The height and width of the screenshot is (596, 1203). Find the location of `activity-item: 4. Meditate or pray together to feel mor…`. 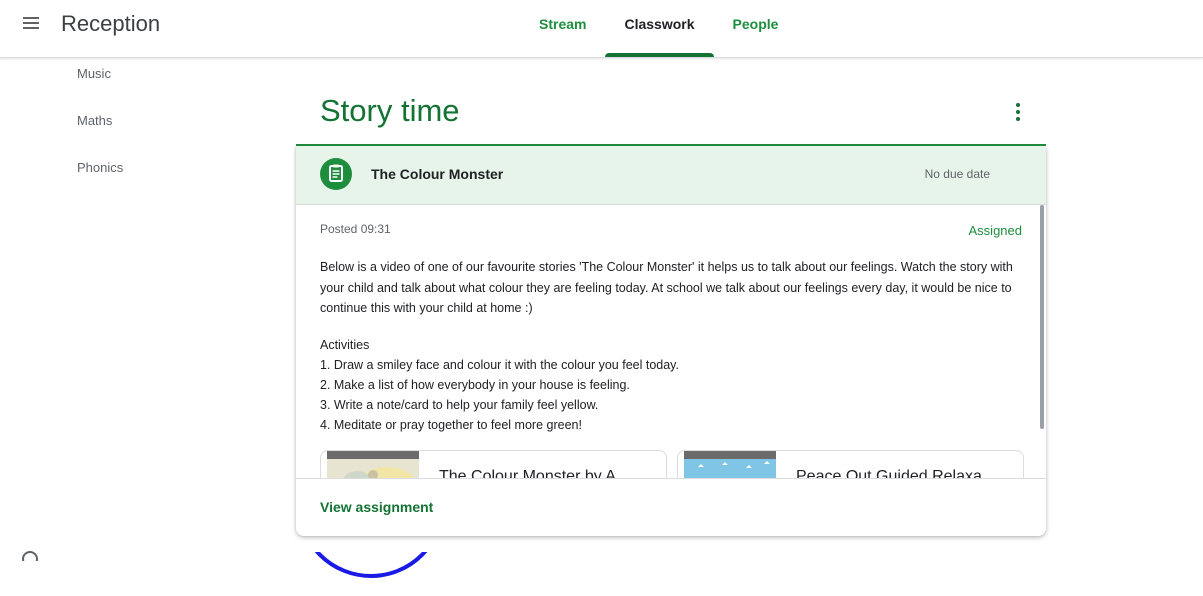

activity-item: 4. Meditate or pray together to feel mor… is located at coordinates (451, 425).